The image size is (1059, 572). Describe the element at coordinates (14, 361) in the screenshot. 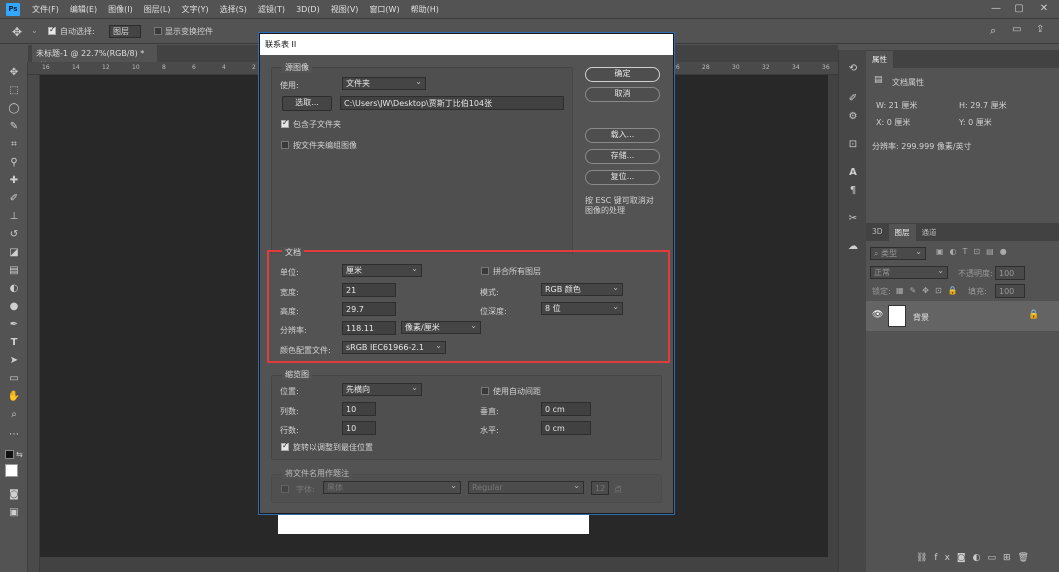

I see `path-select-tool-icon: ➤` at that location.